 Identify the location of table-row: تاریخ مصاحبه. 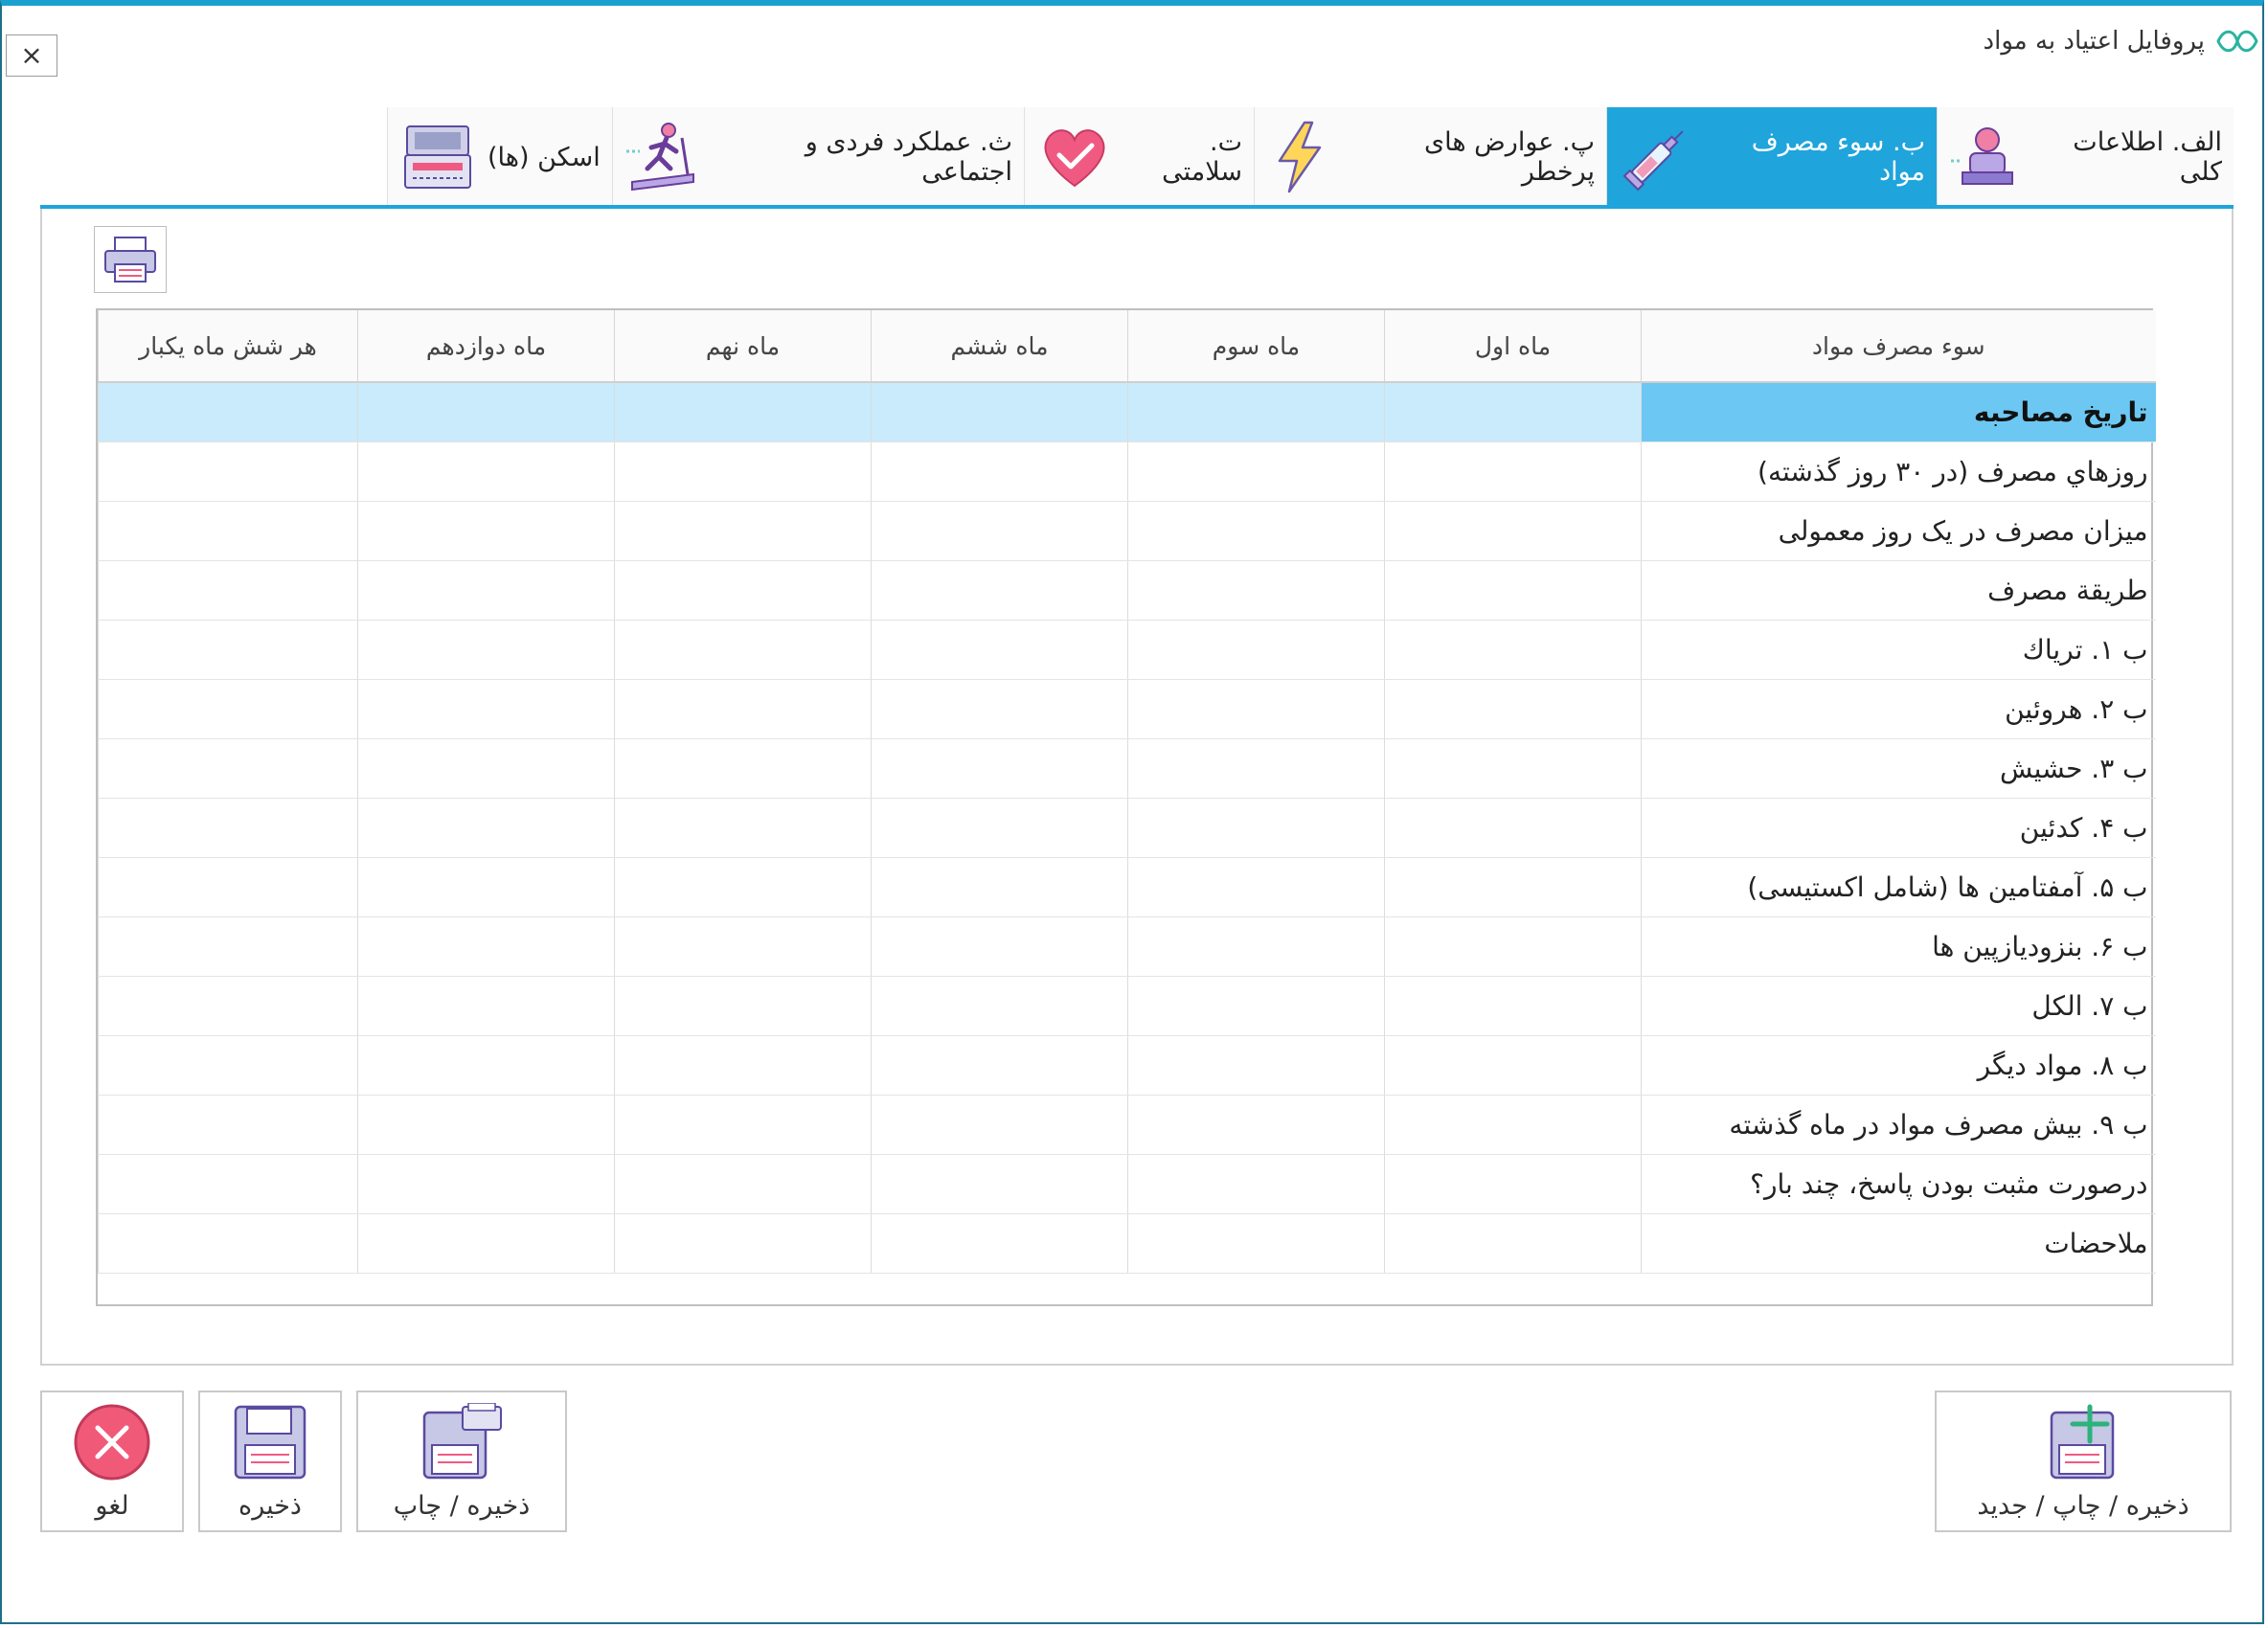
(1127, 412).